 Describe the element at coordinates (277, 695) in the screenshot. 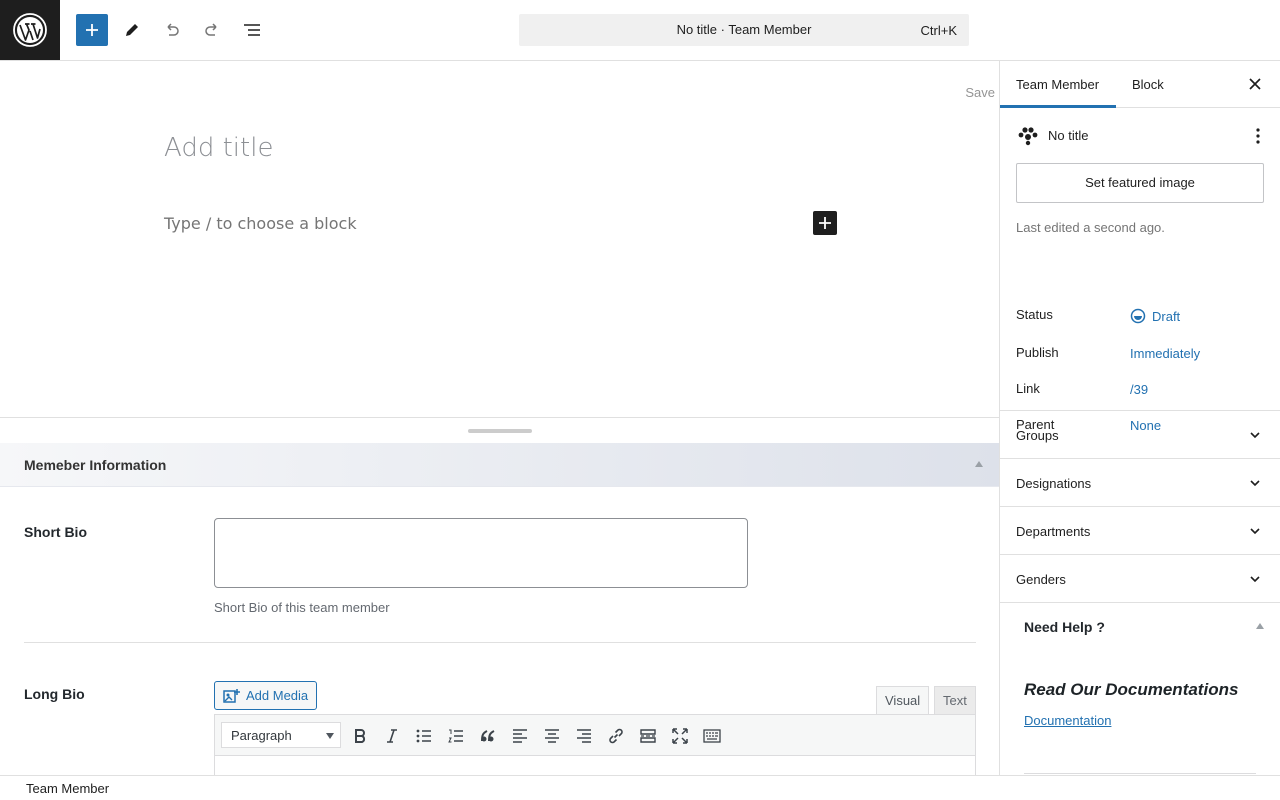

I see `add-media-label: Add Media` at that location.